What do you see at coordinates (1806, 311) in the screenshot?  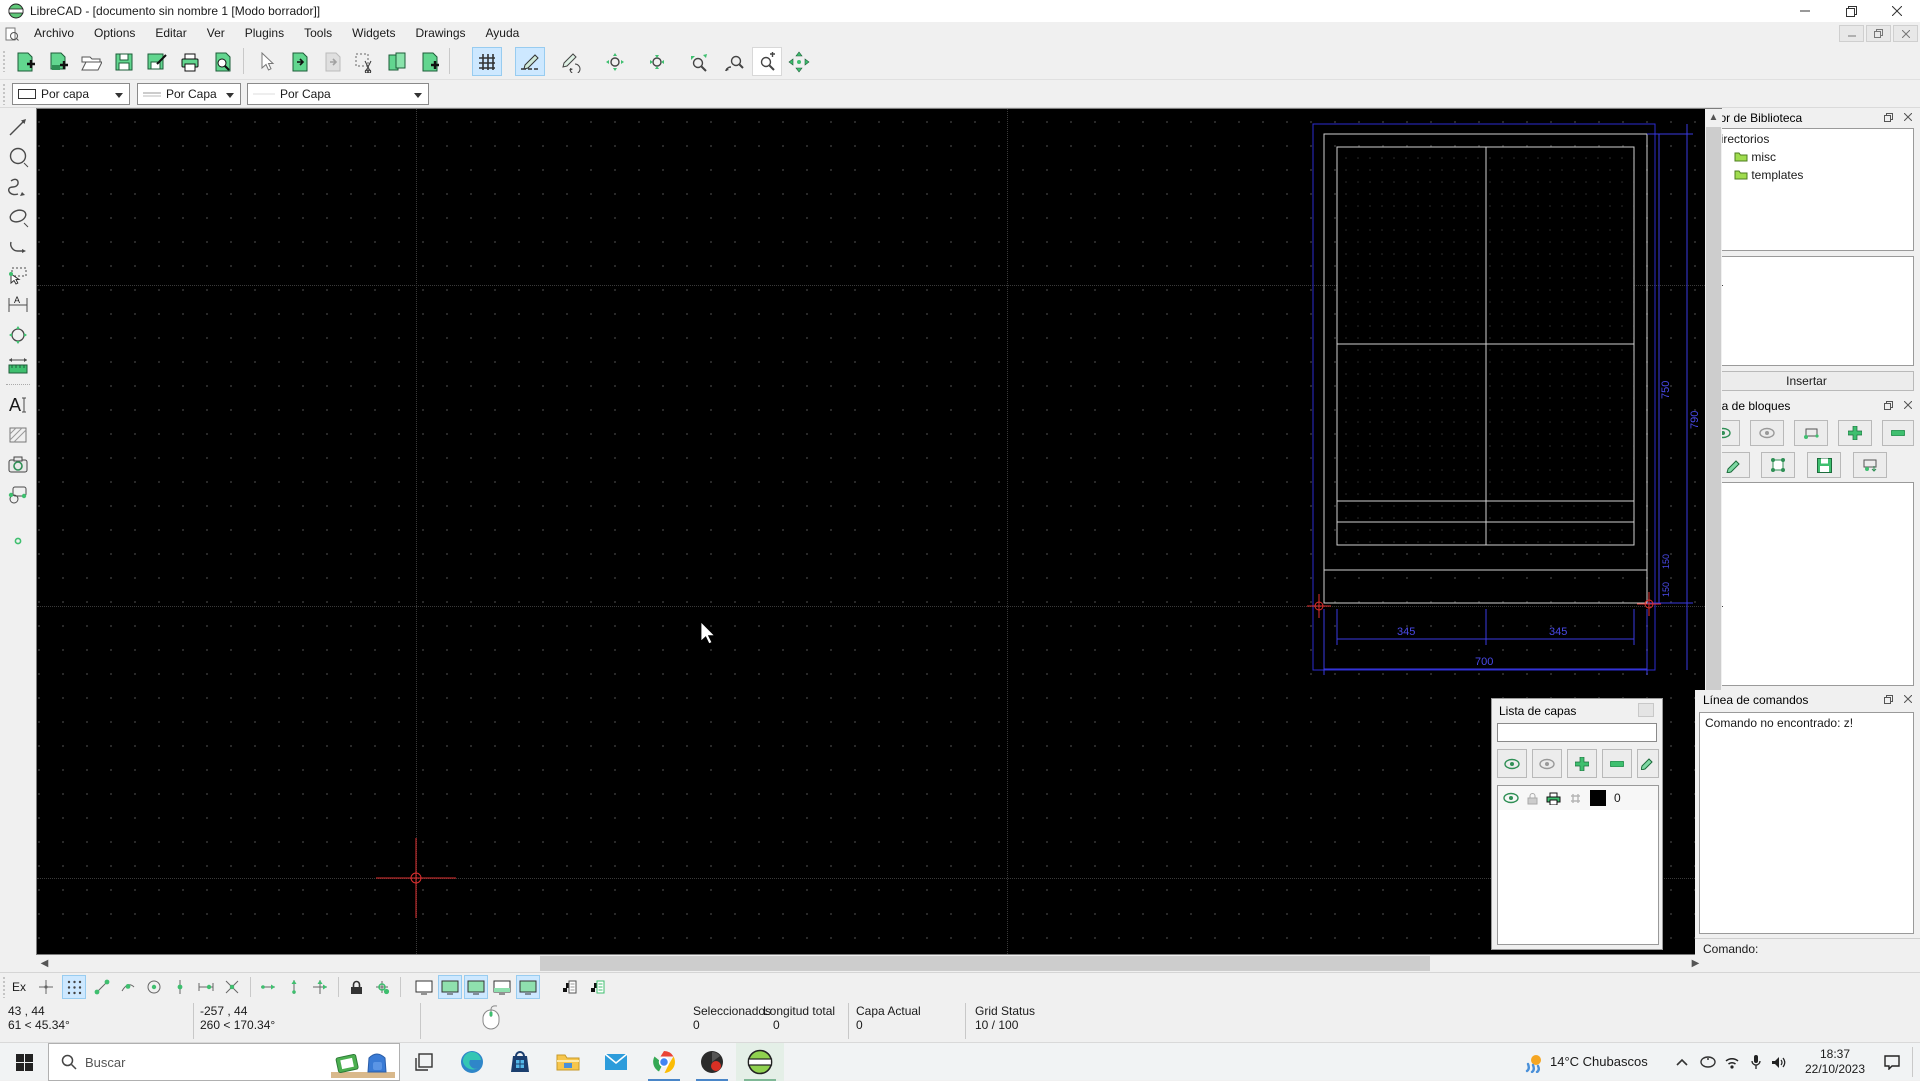 I see `library-preview-list` at bounding box center [1806, 311].